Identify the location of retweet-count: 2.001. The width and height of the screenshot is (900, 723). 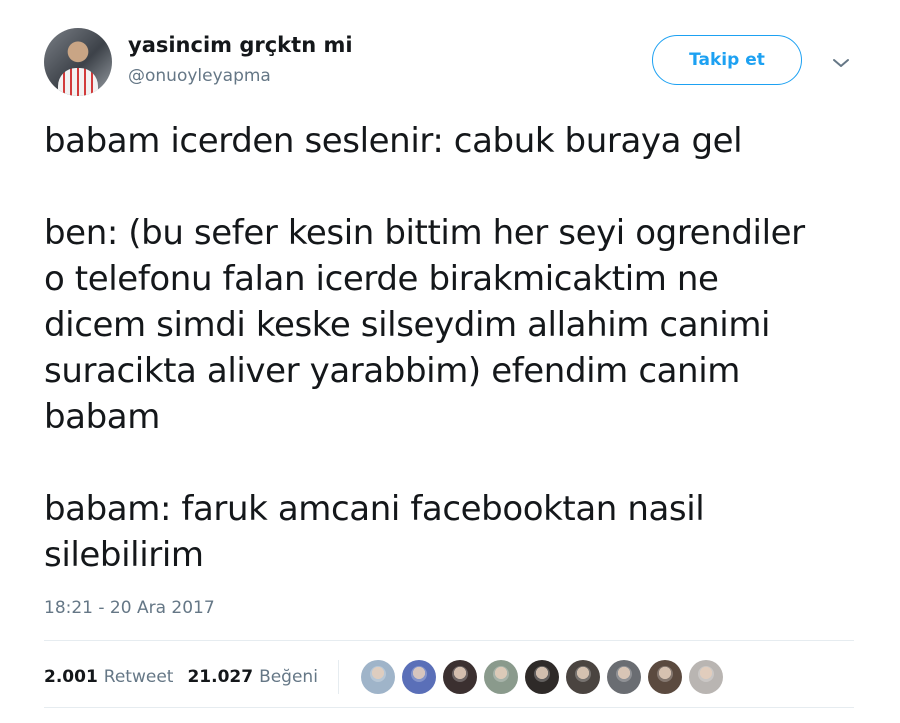
(71, 677).